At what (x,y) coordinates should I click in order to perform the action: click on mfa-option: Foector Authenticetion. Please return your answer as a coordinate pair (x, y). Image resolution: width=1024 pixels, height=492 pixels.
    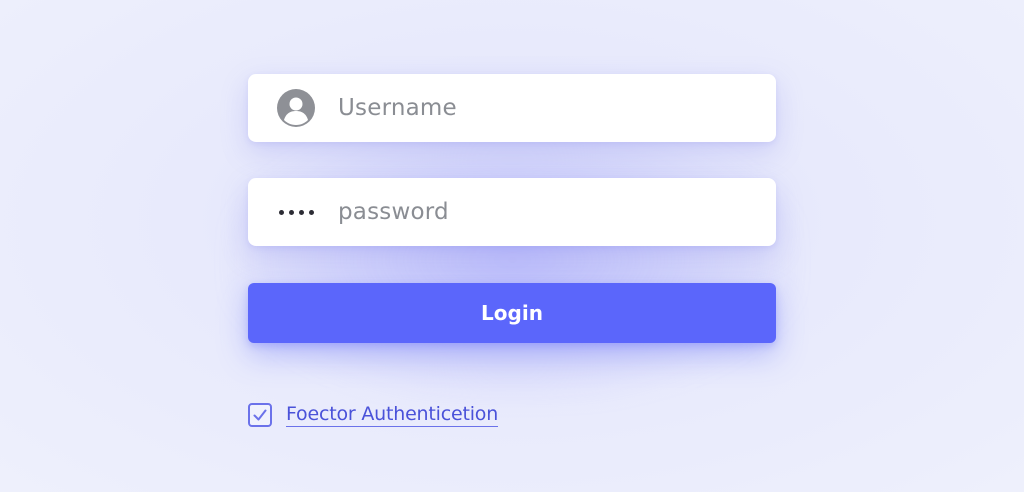
    Looking at the image, I should click on (373, 415).